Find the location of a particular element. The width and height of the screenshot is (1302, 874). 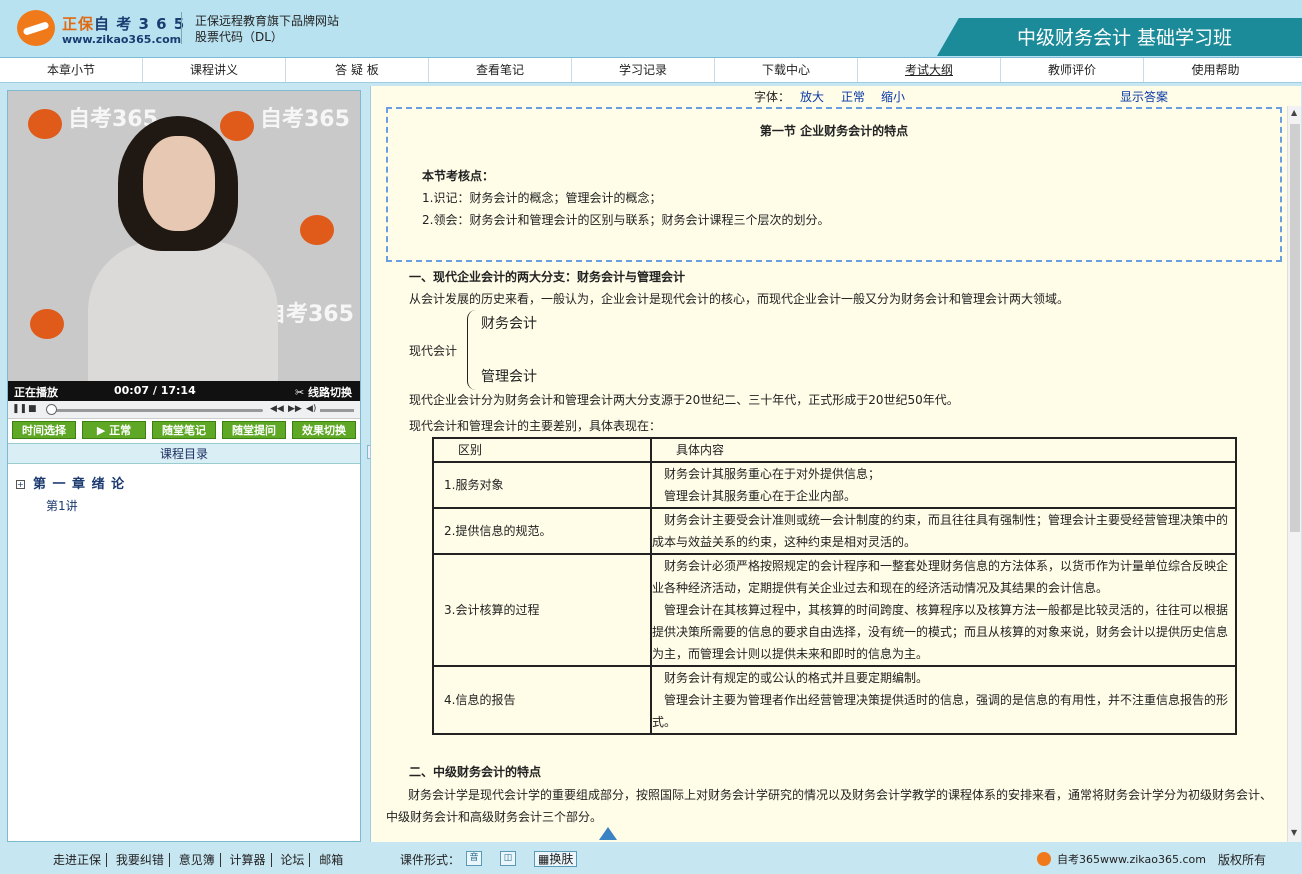

watermark-text: 自考365 is located at coordinates (305, 119).